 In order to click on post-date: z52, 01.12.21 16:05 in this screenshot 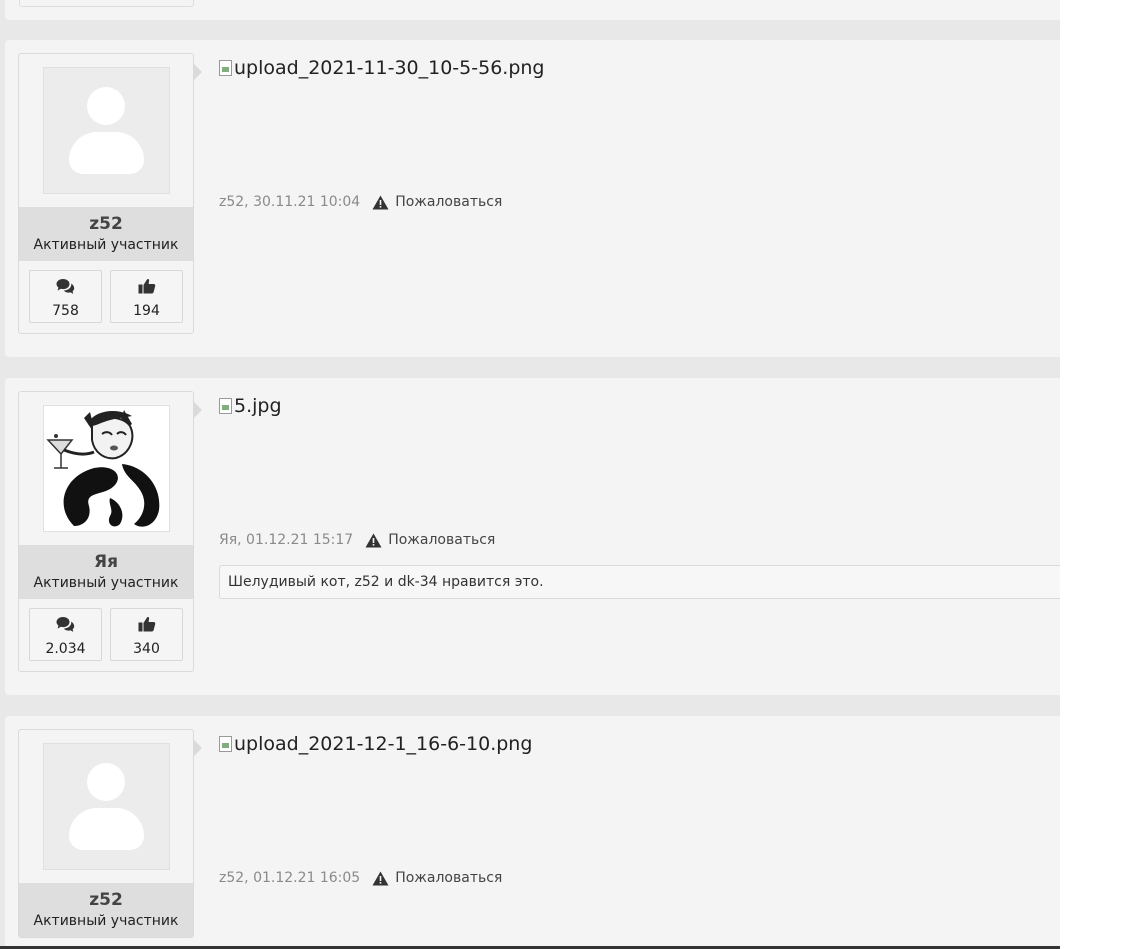, I will do `click(289, 878)`.